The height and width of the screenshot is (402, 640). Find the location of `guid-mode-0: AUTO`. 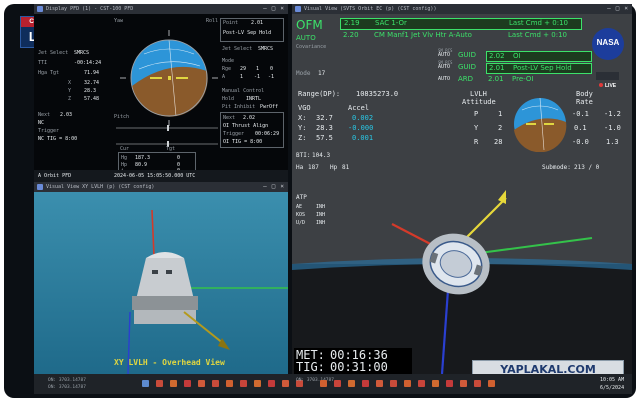

guid-mode-0: AUTO is located at coordinates (444, 55).